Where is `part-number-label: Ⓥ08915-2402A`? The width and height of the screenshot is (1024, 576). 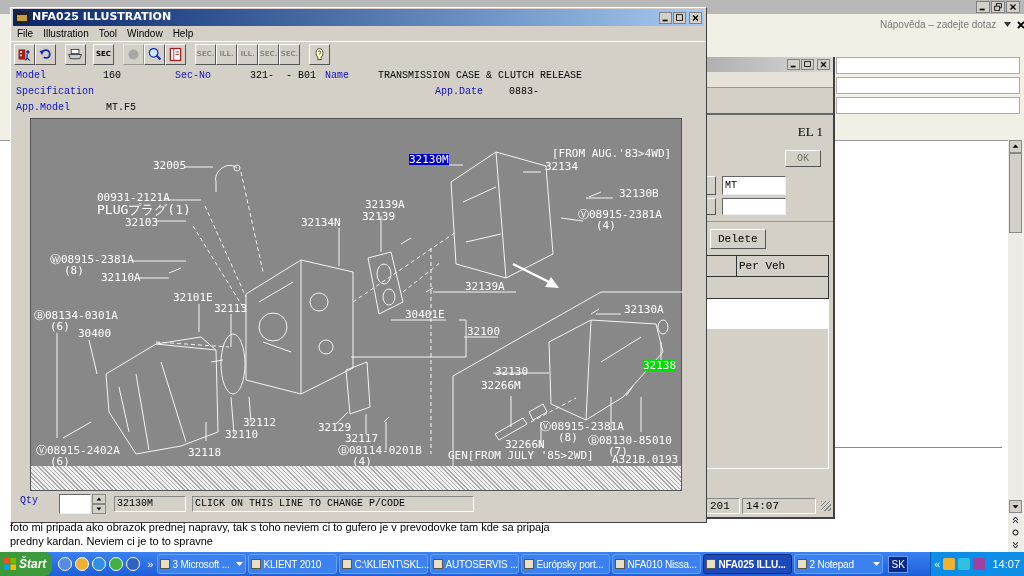 part-number-label: Ⓥ08915-2402A is located at coordinates (78, 450).